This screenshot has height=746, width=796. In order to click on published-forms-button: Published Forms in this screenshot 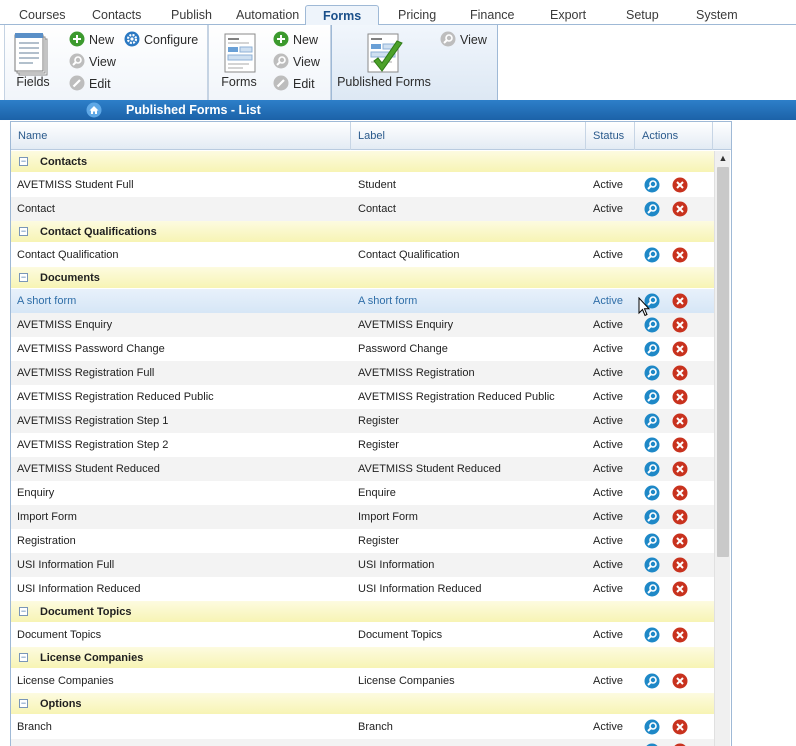, I will do `click(384, 60)`.